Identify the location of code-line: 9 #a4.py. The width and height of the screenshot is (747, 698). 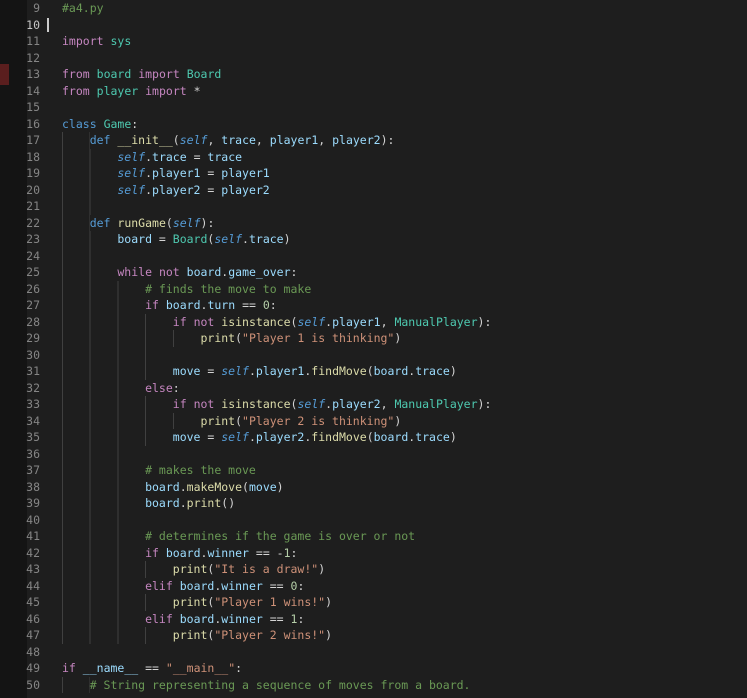
(373, 8).